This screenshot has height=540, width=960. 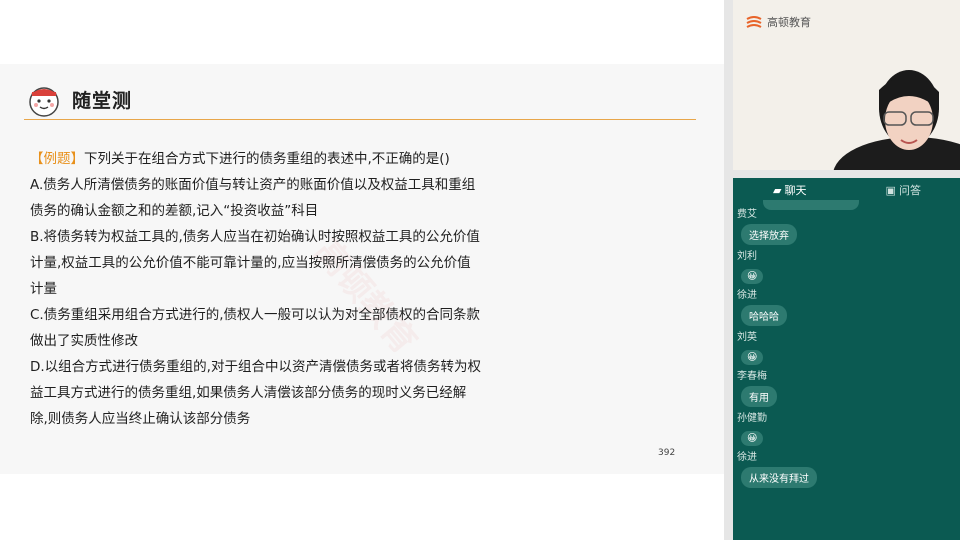 What do you see at coordinates (360, 119) in the screenshot?
I see `title-divider` at bounding box center [360, 119].